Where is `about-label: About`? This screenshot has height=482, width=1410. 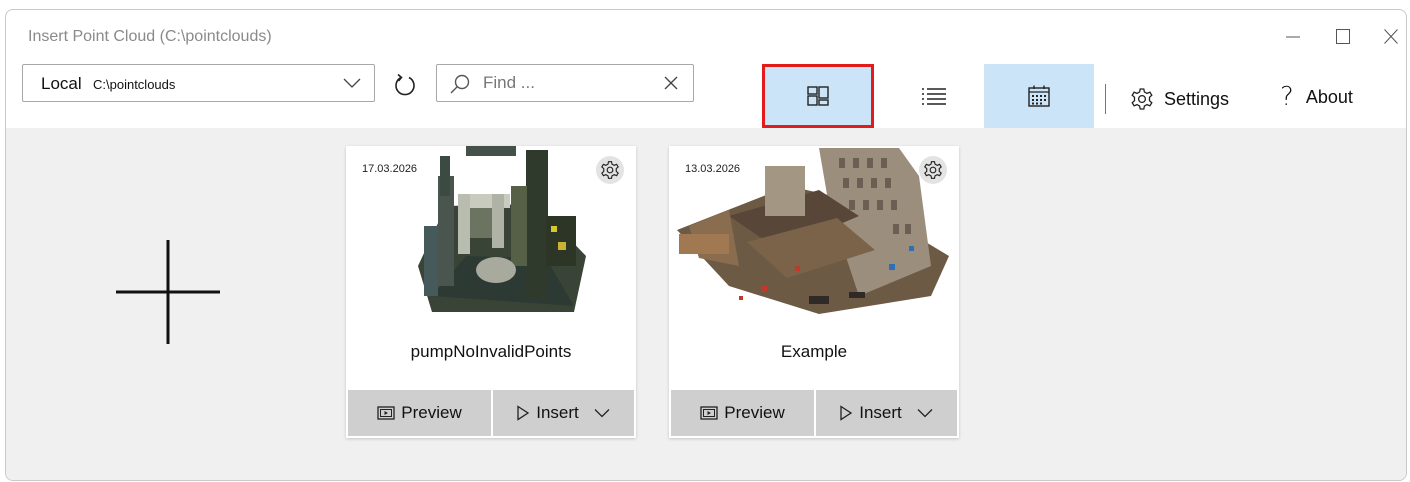 about-label: About is located at coordinates (1329, 96).